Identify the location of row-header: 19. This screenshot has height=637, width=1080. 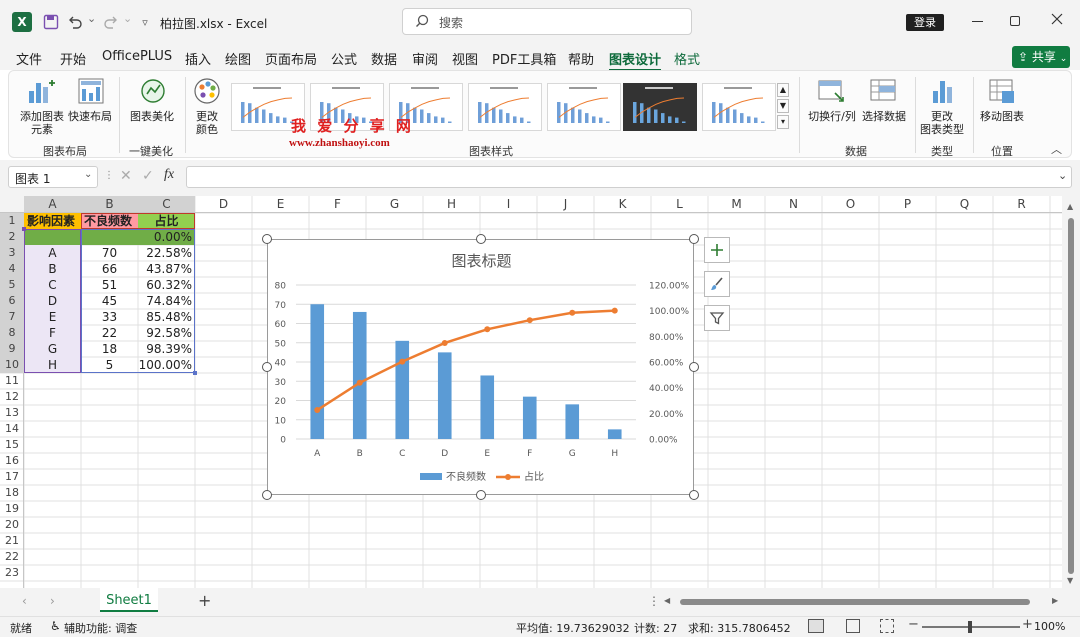
(12, 509).